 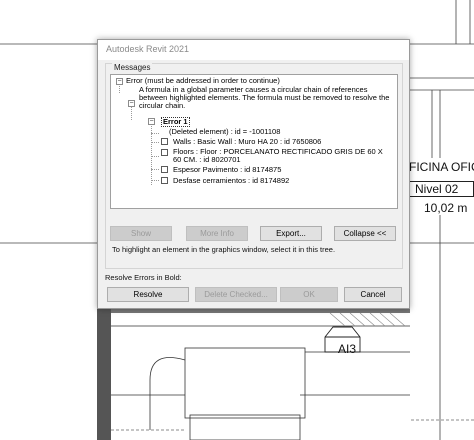 I want to click on resolve-errors-label: Resolve Errors in Bold:, so click(x=143, y=277).